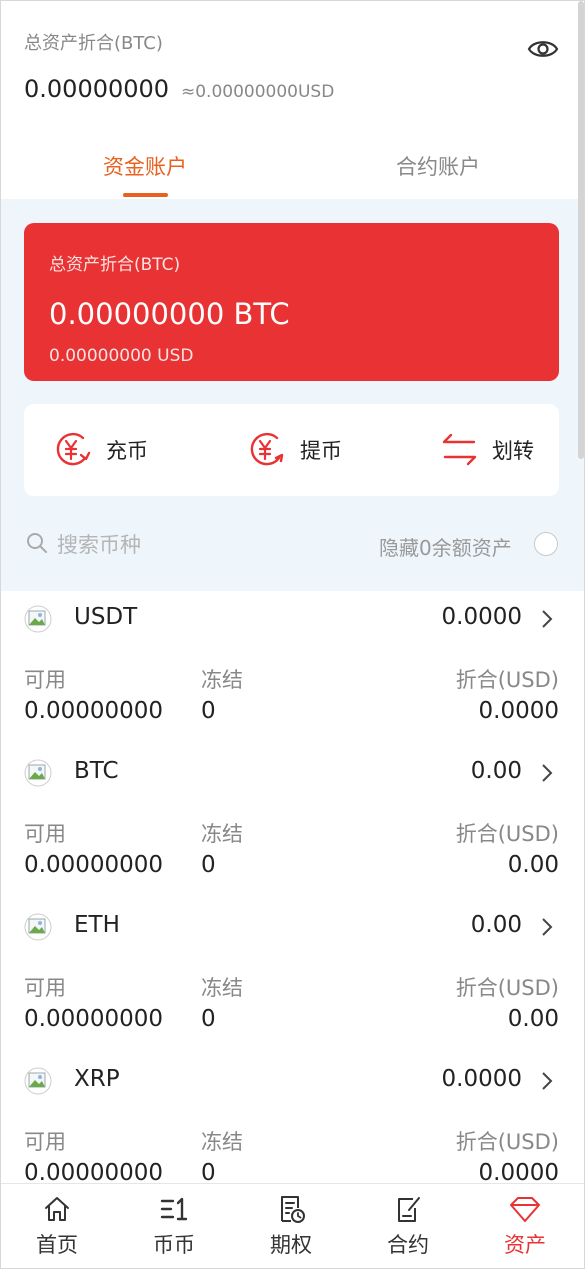 The image size is (585, 1269). What do you see at coordinates (408, 1229) in the screenshot?
I see `nav-contract: 合约` at bounding box center [408, 1229].